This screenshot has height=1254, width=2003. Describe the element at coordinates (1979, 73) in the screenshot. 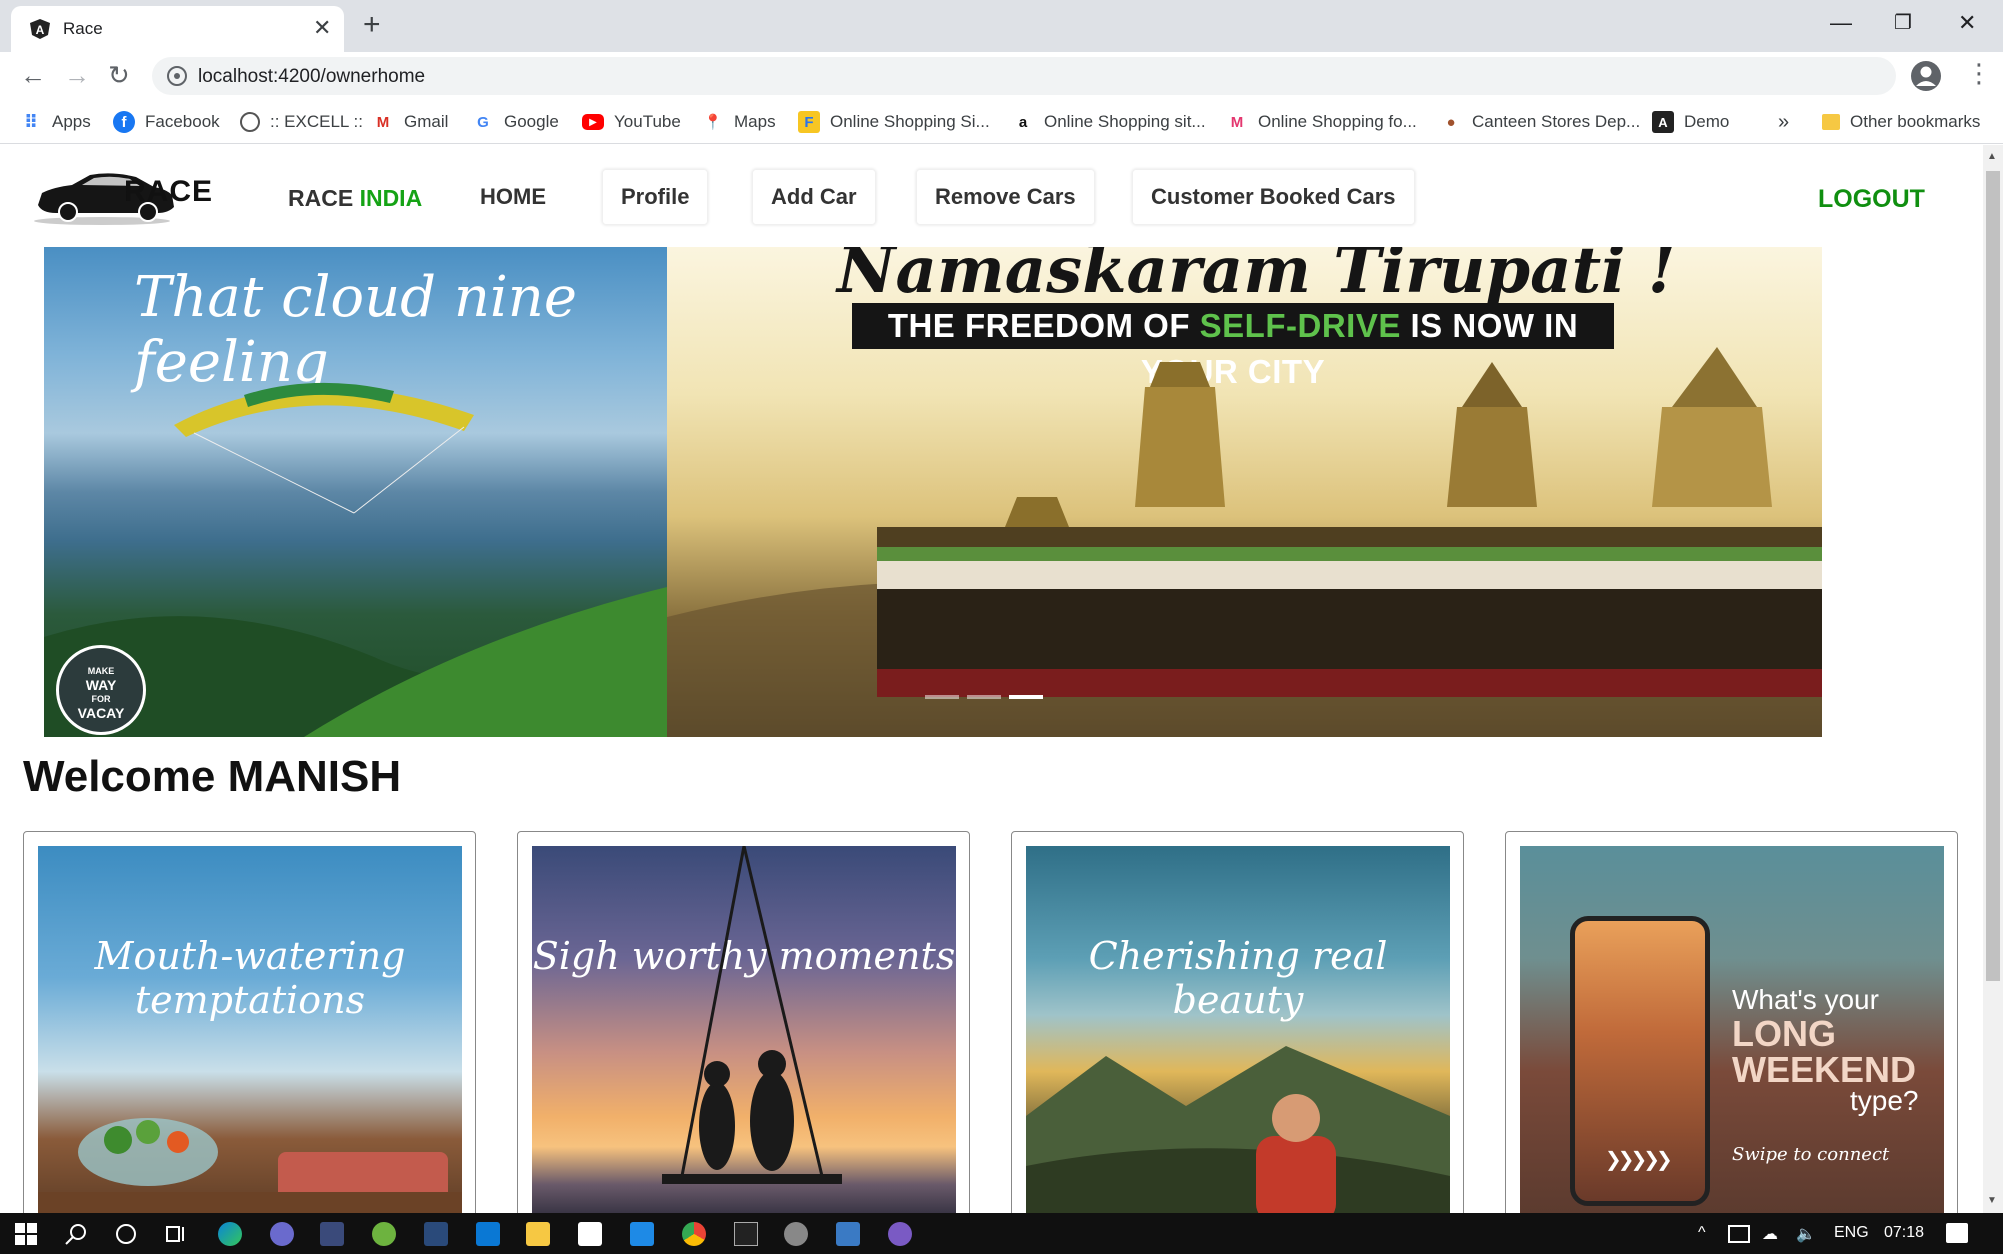

I see `browser-menu-icon: ⋮` at that location.